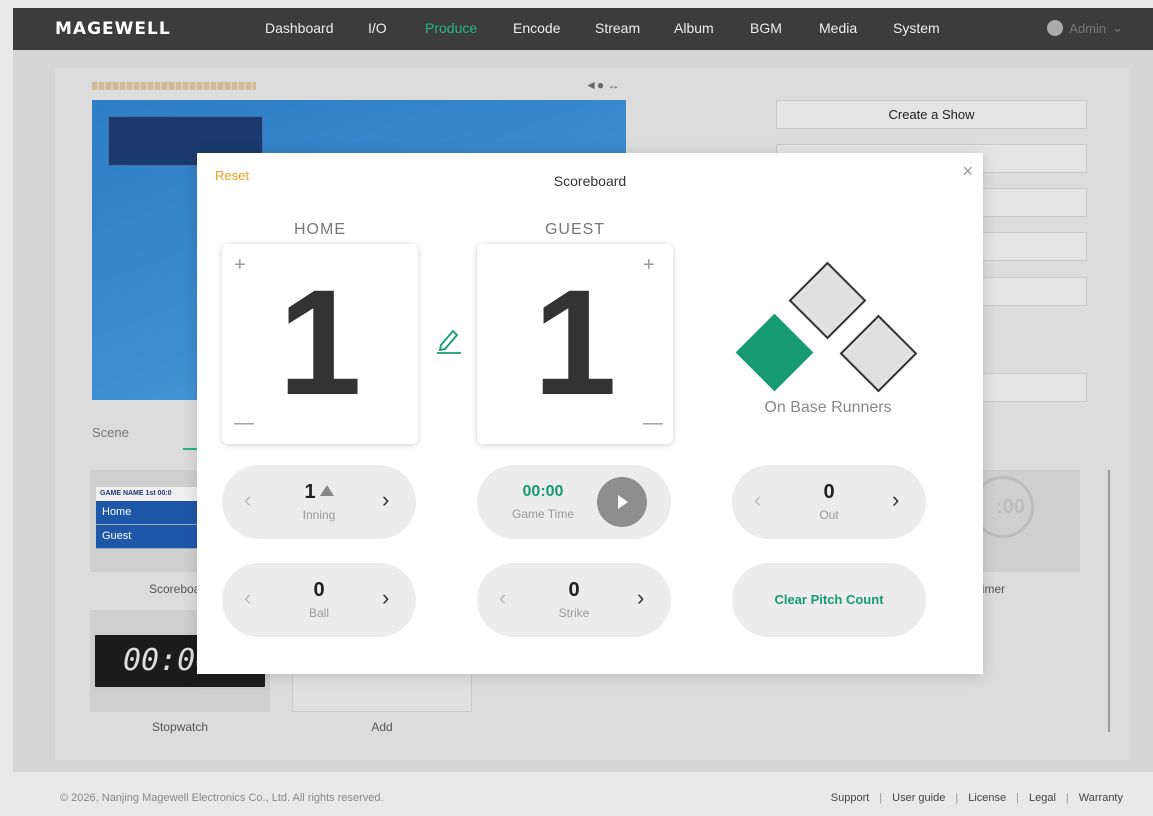 This screenshot has width=1153, height=816. I want to click on preview-controls: ◄● ↔, so click(602, 85).